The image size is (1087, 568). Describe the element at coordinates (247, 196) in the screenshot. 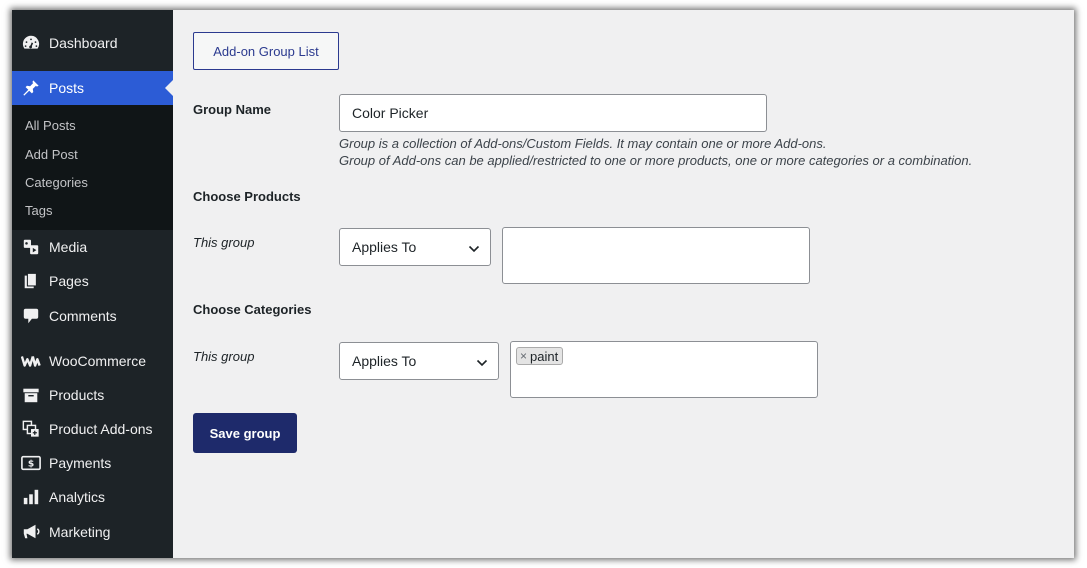

I see `choose-products-heading: Choose Products` at that location.